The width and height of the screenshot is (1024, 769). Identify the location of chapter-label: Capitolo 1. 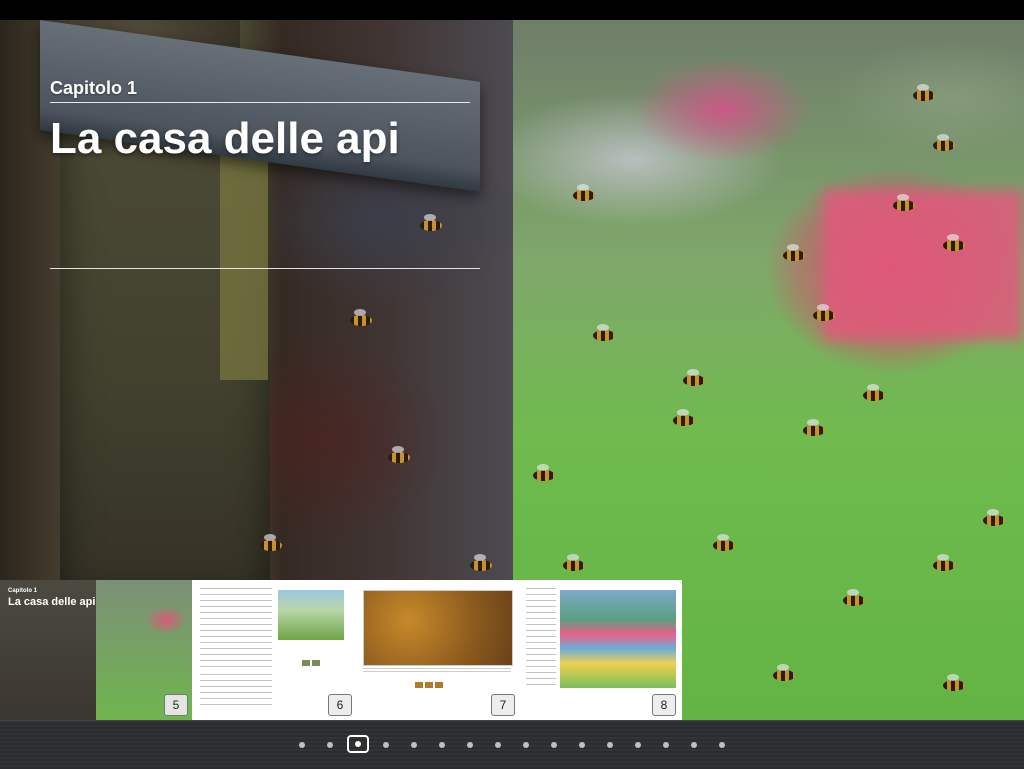
(94, 88).